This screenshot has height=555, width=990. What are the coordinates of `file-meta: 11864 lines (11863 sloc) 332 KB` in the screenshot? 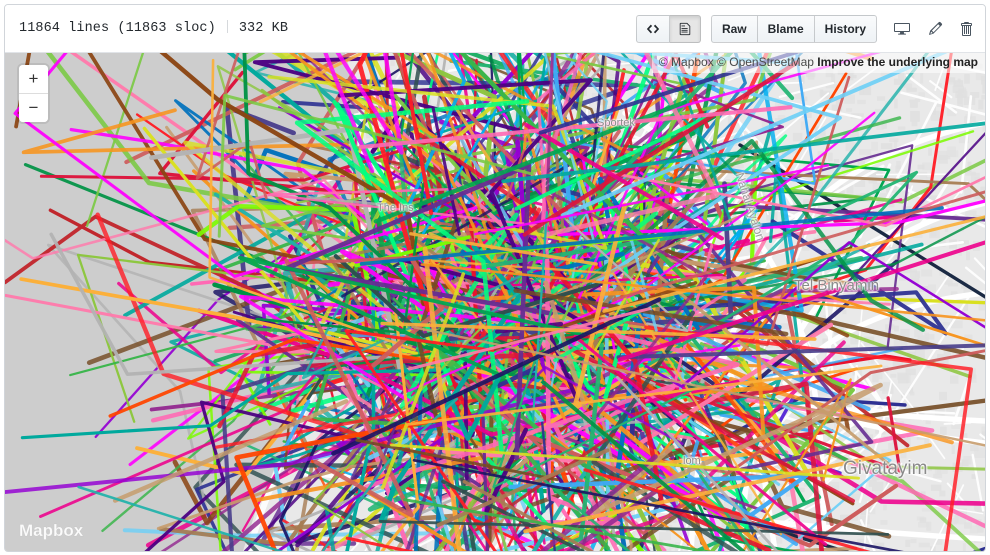 It's located at (153, 28).